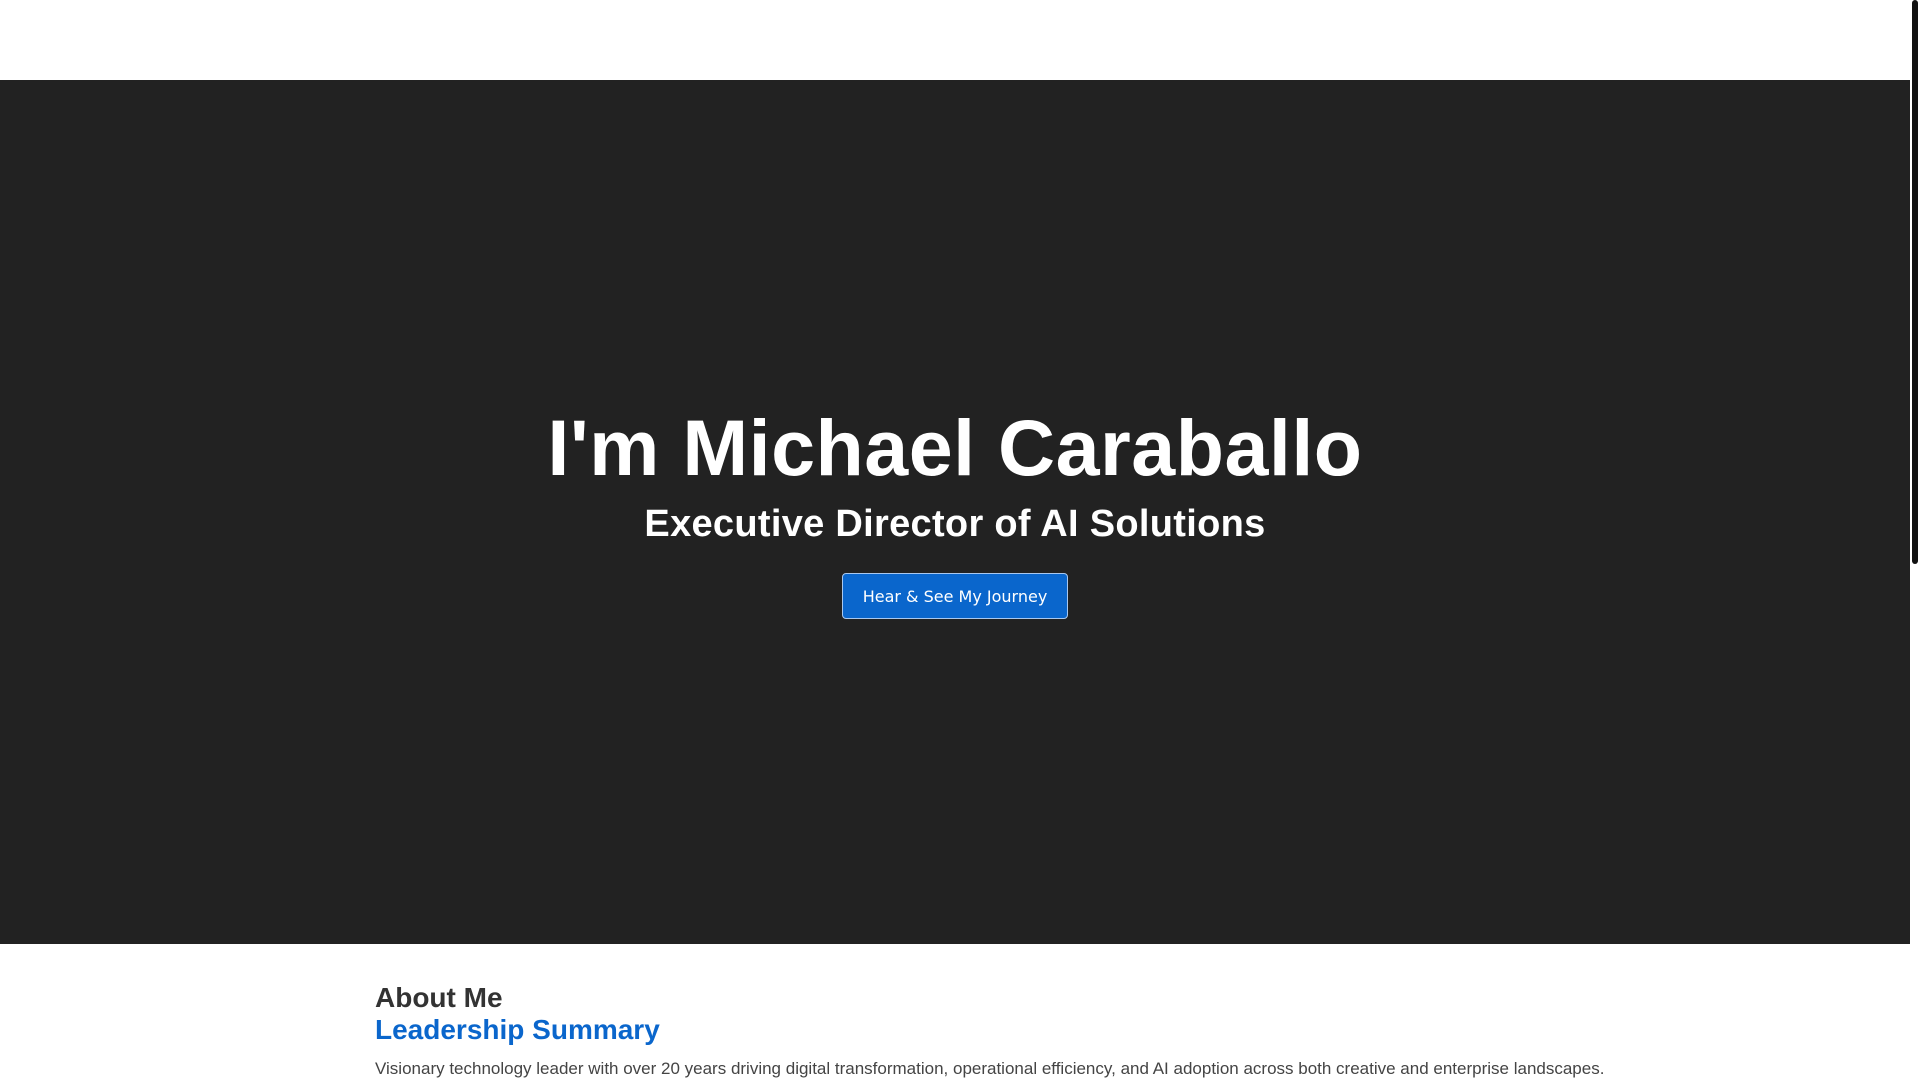 The height and width of the screenshot is (1080, 1920). What do you see at coordinates (517, 1029) in the screenshot?
I see `leadership-summary-heading: Leadership Summary` at bounding box center [517, 1029].